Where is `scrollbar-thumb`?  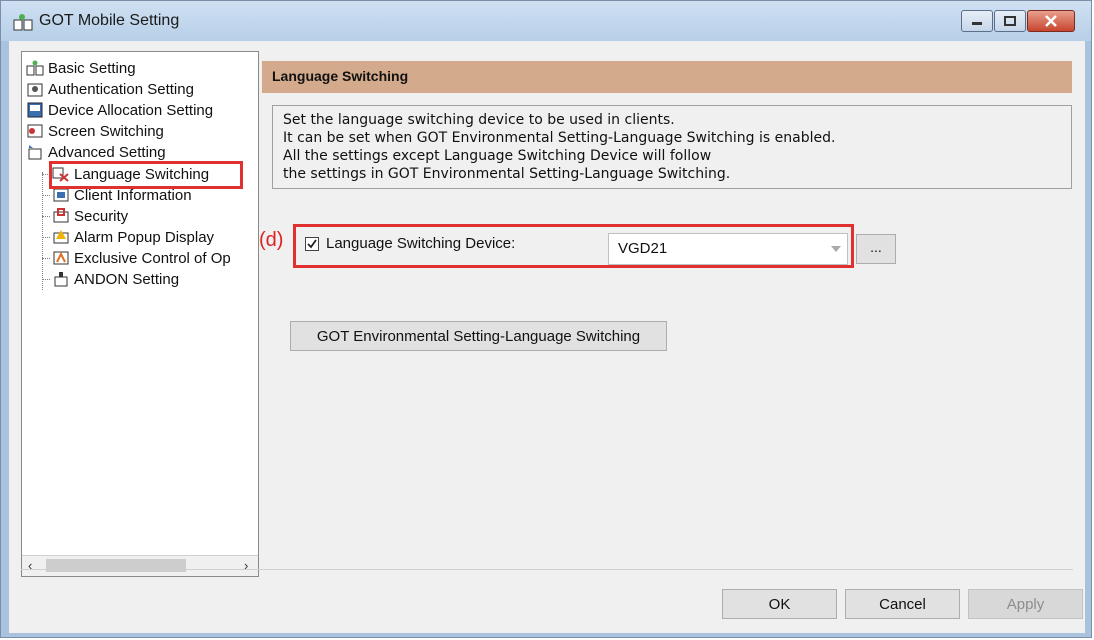
scrollbar-thumb is located at coordinates (116, 565).